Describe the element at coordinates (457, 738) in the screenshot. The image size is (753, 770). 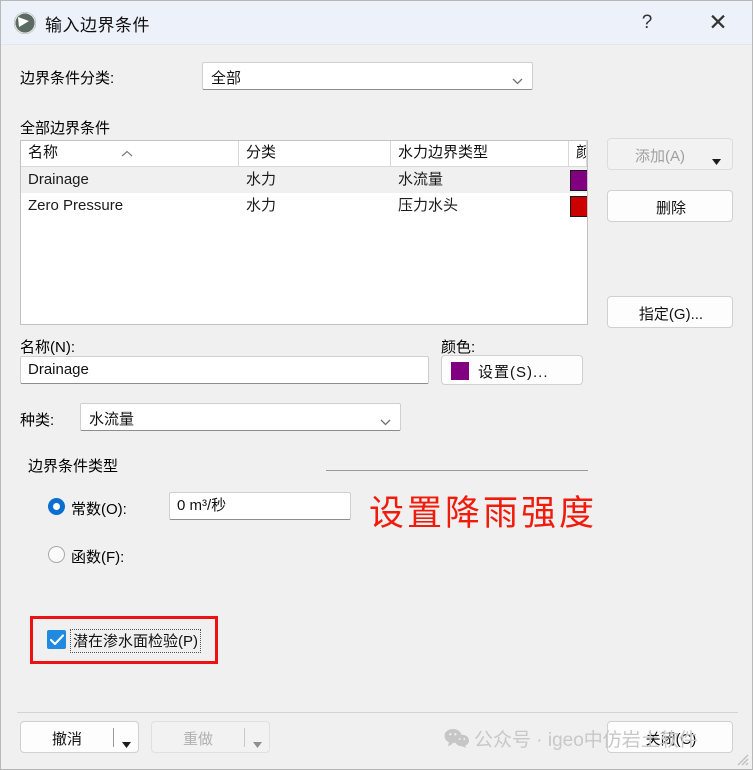
I see `wechat-icon` at that location.